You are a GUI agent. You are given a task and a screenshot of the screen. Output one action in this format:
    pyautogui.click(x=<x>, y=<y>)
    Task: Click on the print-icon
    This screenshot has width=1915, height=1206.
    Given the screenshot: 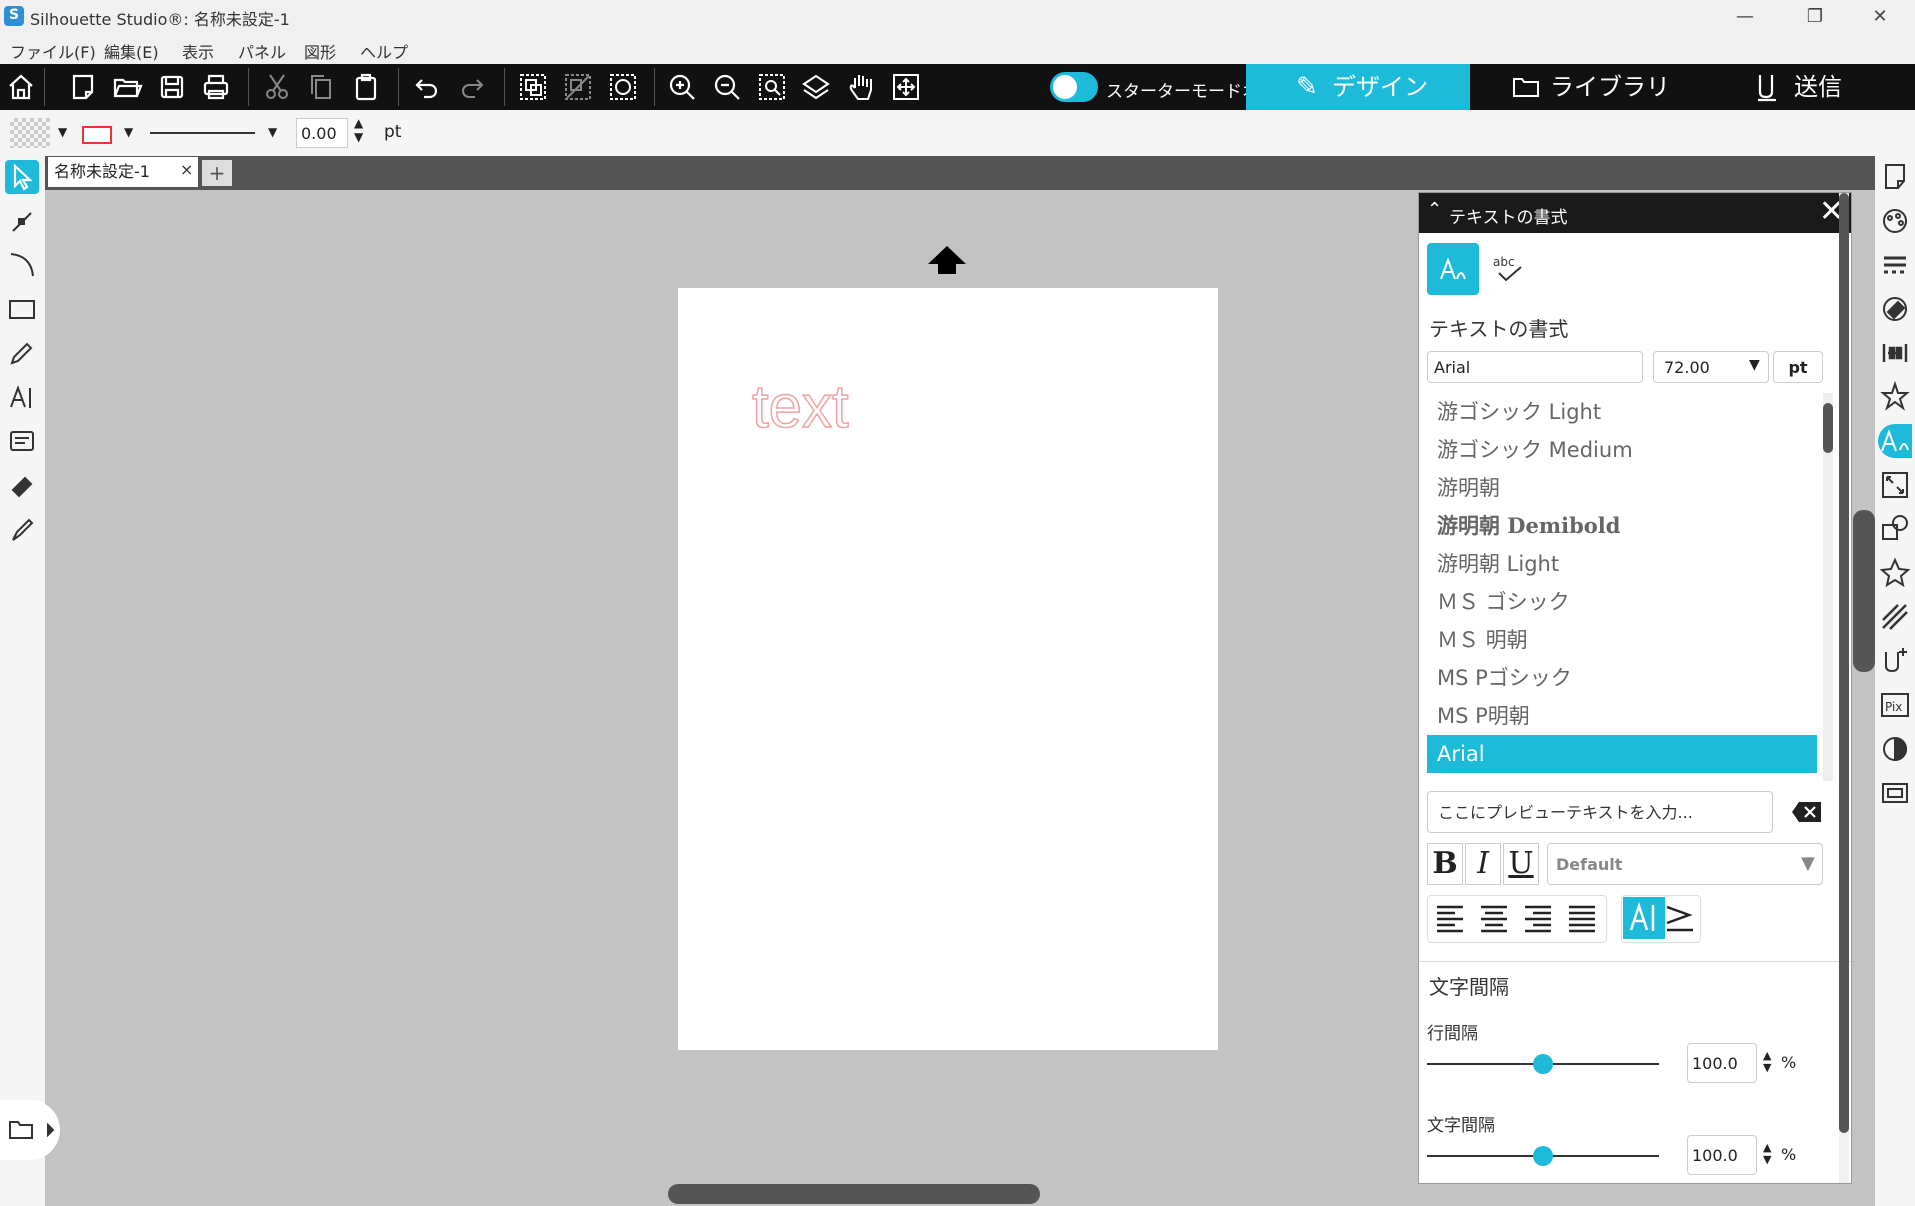 What is the action you would take?
    pyautogui.click(x=216, y=87)
    